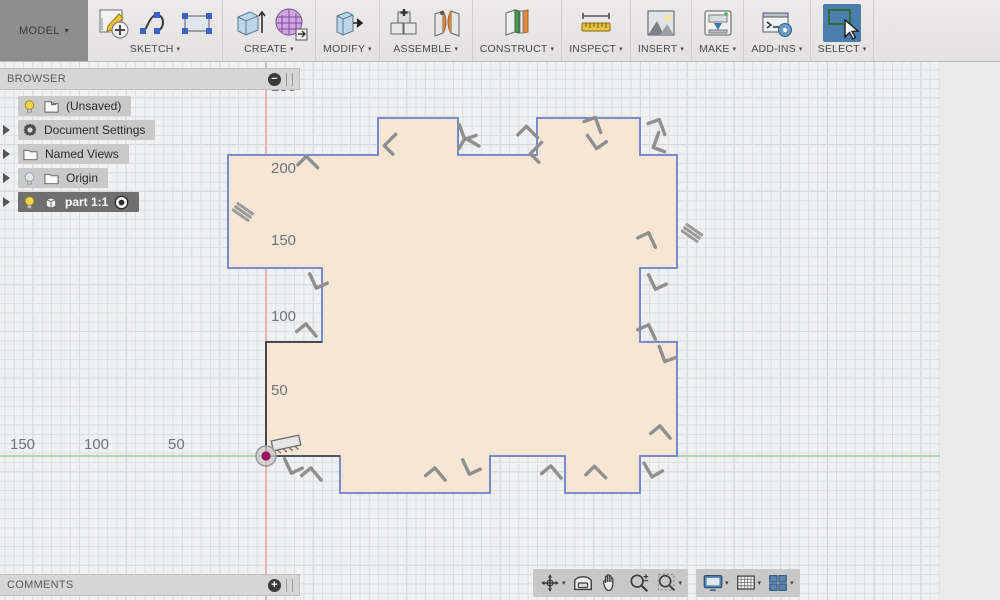 This screenshot has width=1000, height=600. I want to click on zoom-window-button: ▾, so click(669, 583).